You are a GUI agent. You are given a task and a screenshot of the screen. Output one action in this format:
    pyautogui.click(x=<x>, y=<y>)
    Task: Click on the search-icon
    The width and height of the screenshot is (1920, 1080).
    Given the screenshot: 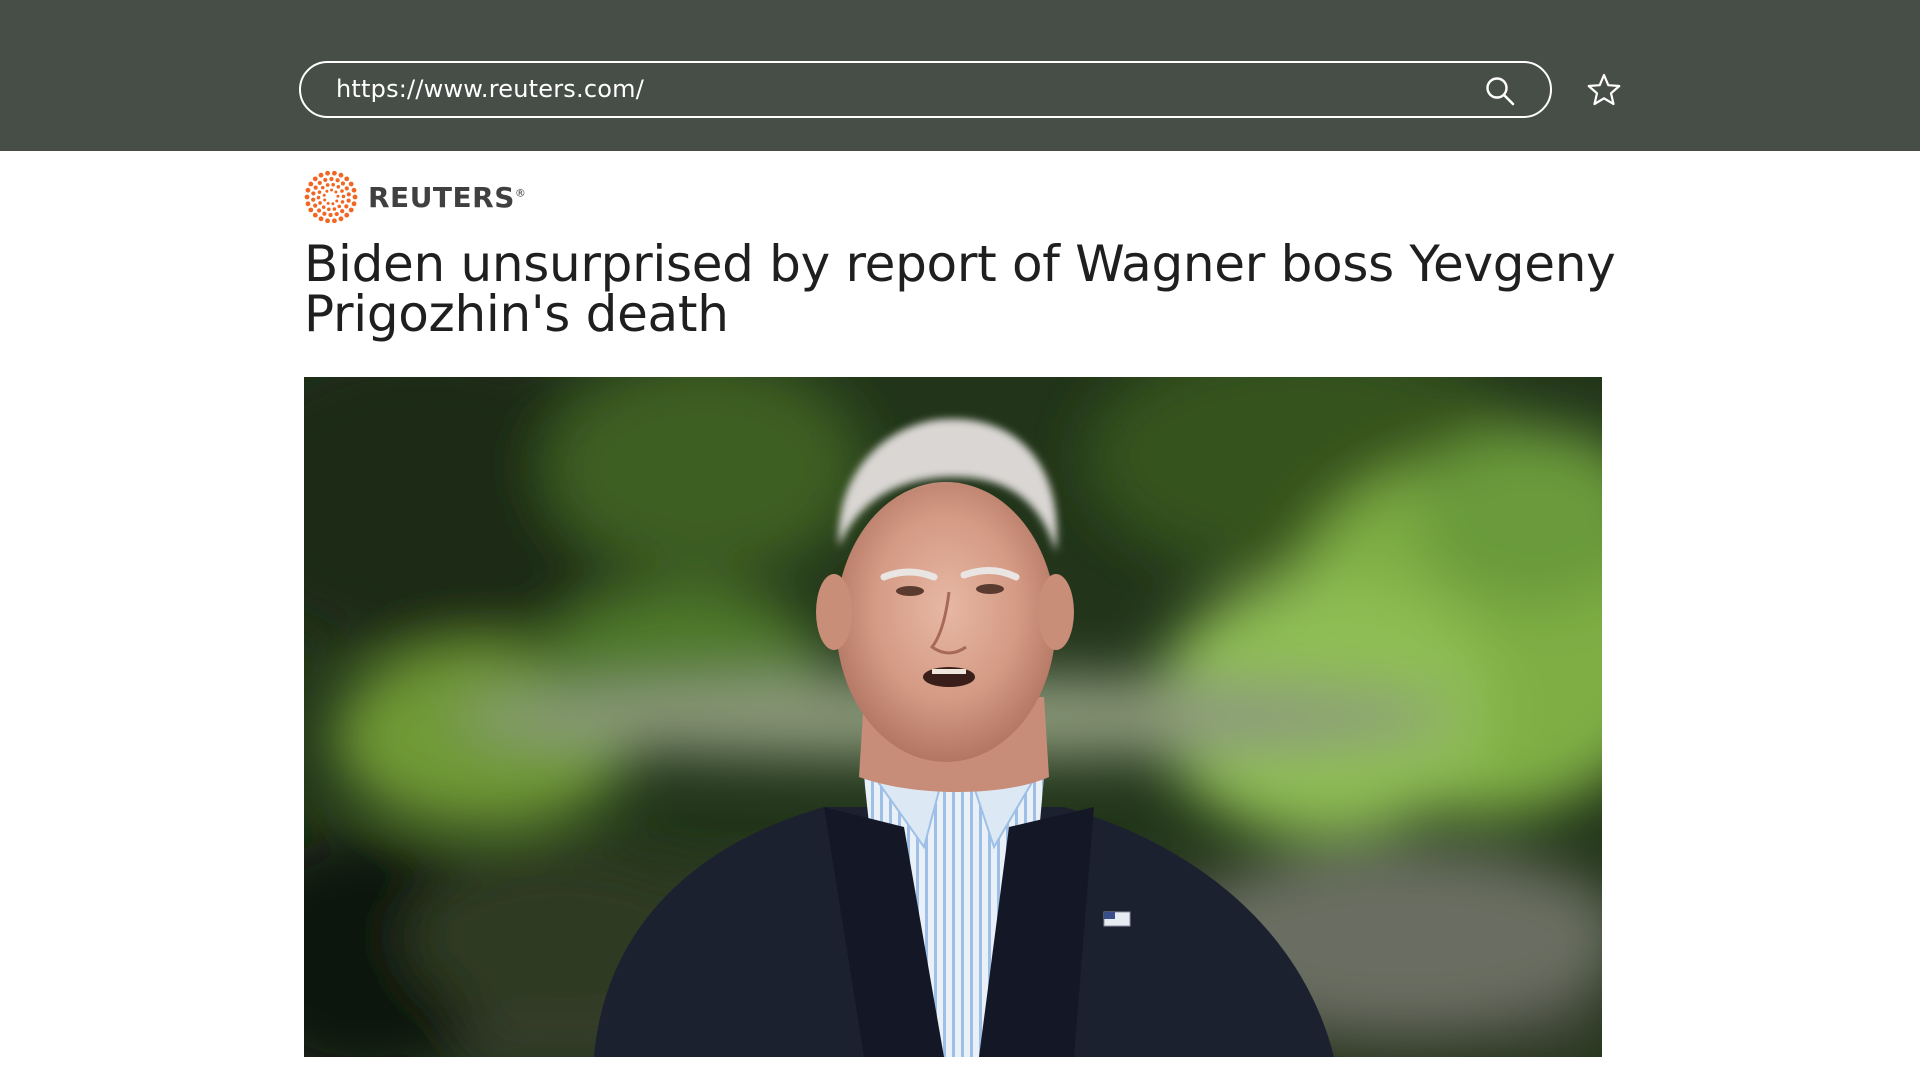 What is the action you would take?
    pyautogui.click(x=1500, y=91)
    